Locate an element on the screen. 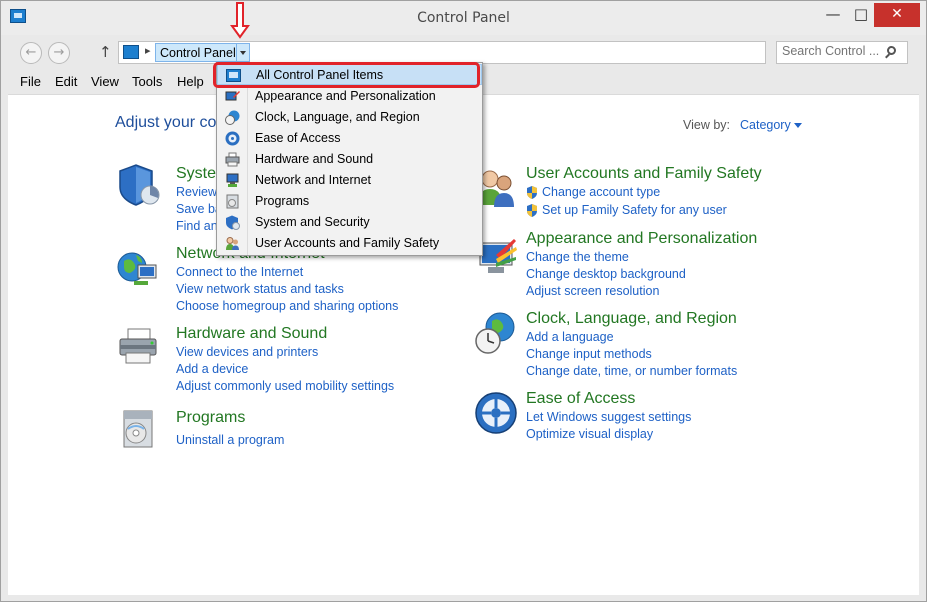 The width and height of the screenshot is (927, 602). link-connect-internet: Connect to the Internet is located at coordinates (239, 272).